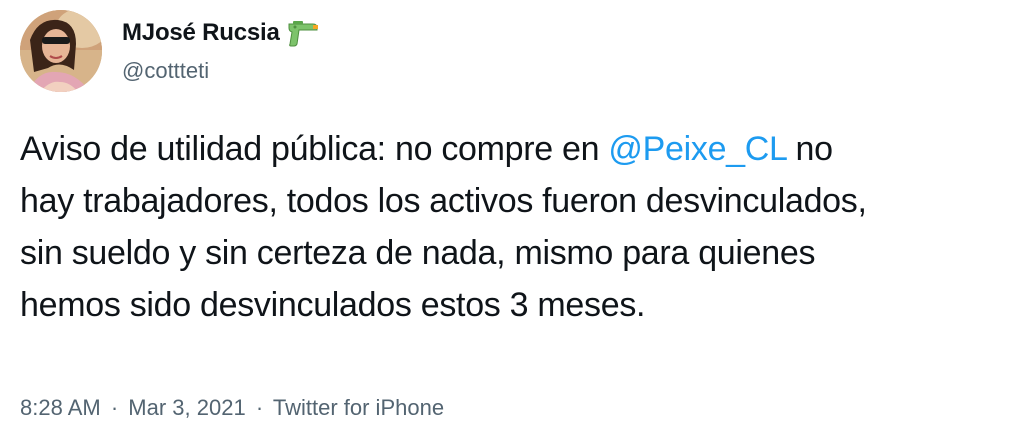 This screenshot has height=447, width=1024. Describe the element at coordinates (201, 33) in the screenshot. I see `display-name: MJosé Rucsia` at that location.